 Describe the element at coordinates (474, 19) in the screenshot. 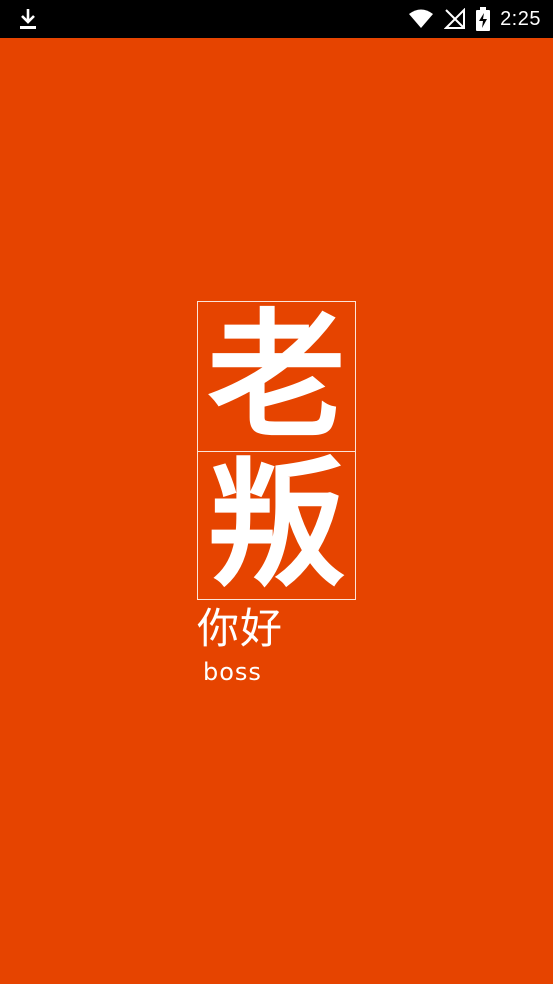

I see `status-right-group: 2:25` at that location.